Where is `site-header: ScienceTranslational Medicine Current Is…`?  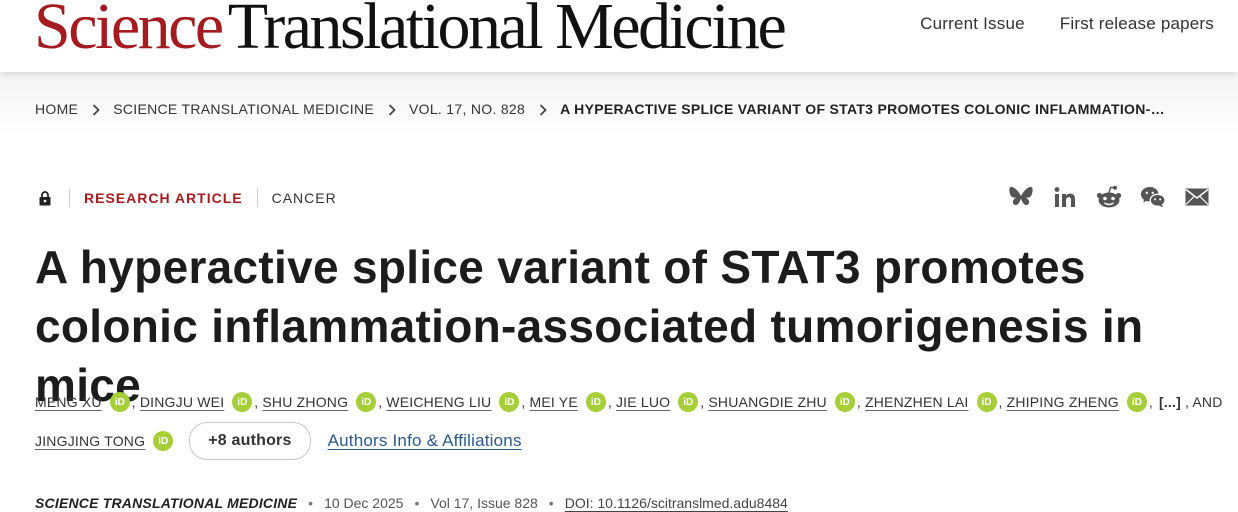
site-header: ScienceTranslational Medicine Current Is… is located at coordinates (619, 36).